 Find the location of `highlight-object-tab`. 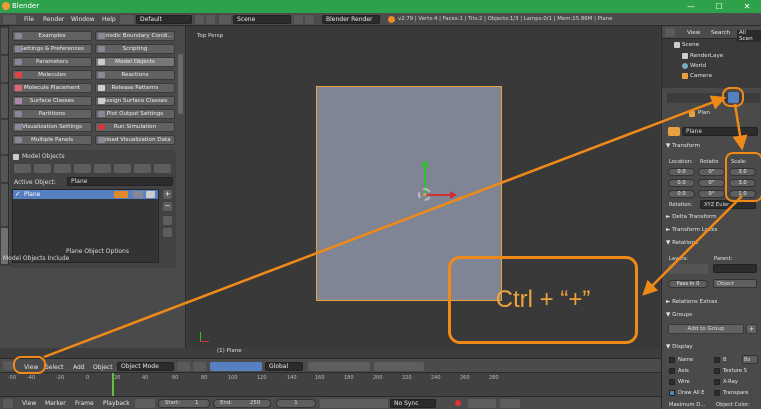

highlight-object-tab is located at coordinates (733, 97).